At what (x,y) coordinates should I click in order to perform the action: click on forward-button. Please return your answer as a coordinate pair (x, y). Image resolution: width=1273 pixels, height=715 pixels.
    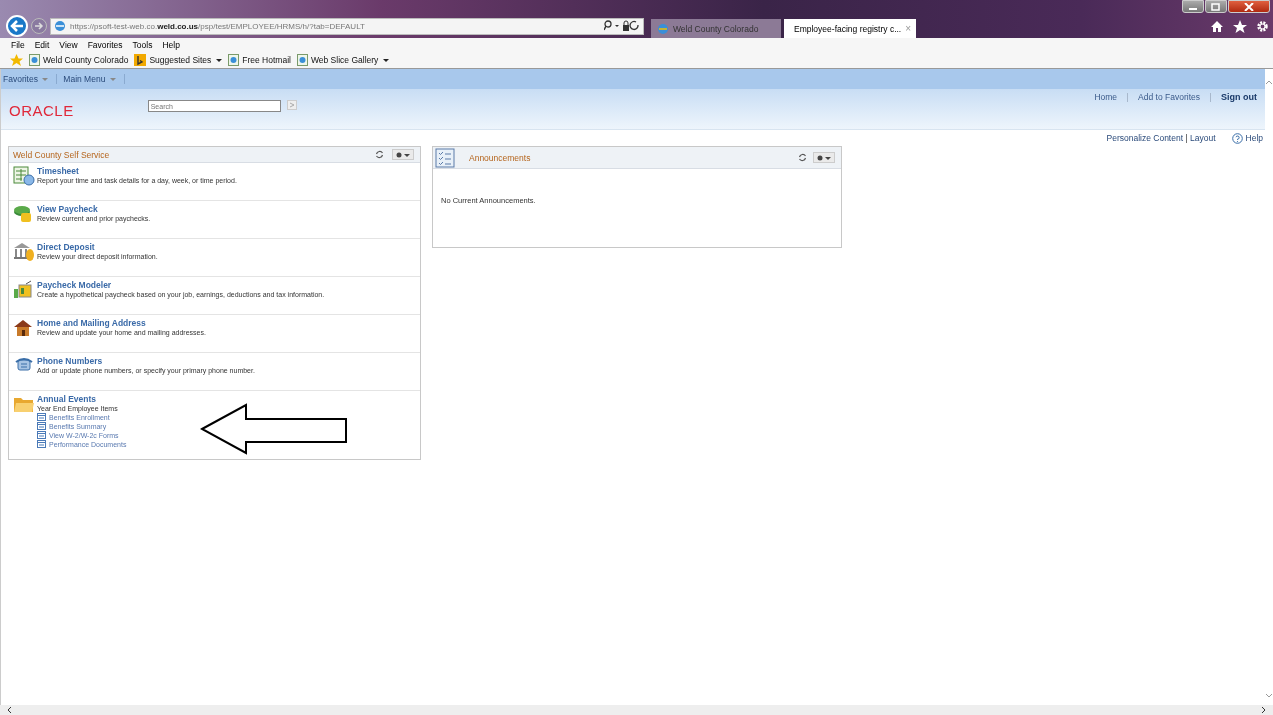
    Looking at the image, I should click on (39, 26).